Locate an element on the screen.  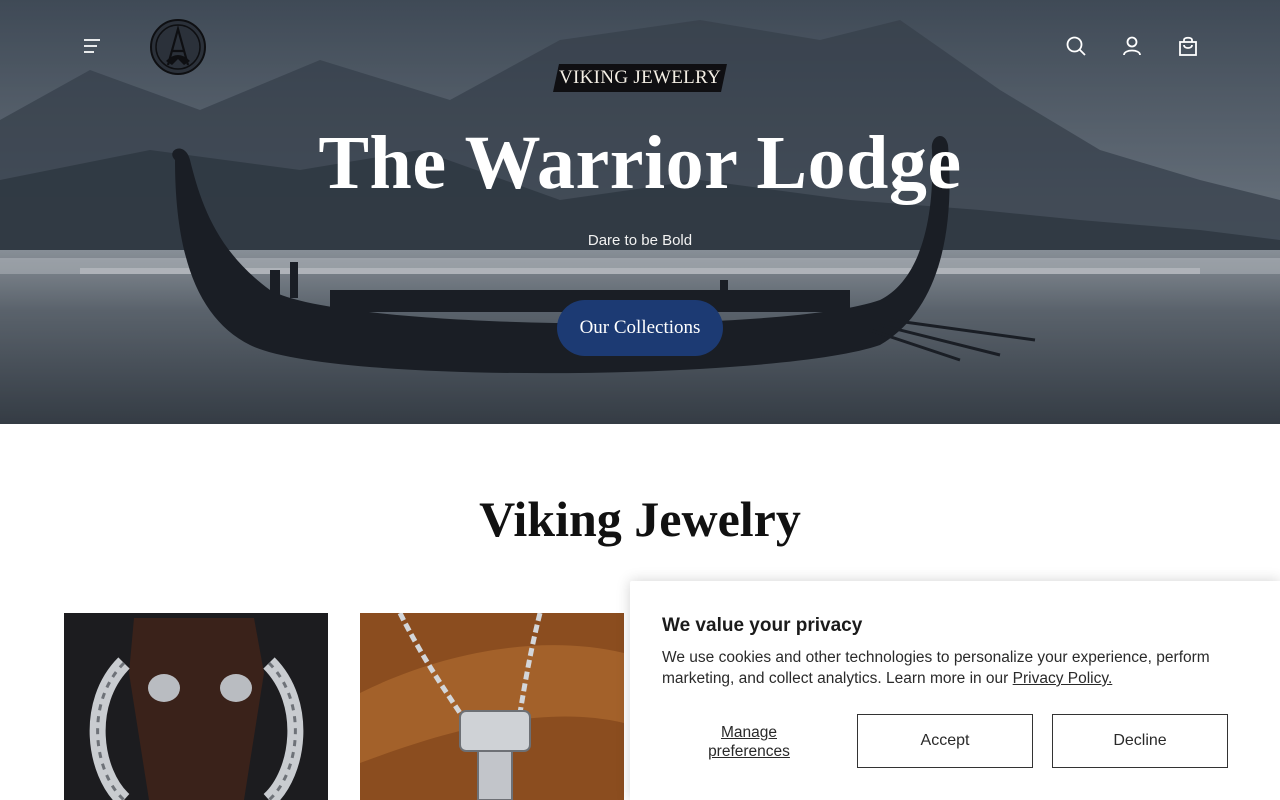
manage-preferences-link: Manage preferences is located at coordinates (749, 742).